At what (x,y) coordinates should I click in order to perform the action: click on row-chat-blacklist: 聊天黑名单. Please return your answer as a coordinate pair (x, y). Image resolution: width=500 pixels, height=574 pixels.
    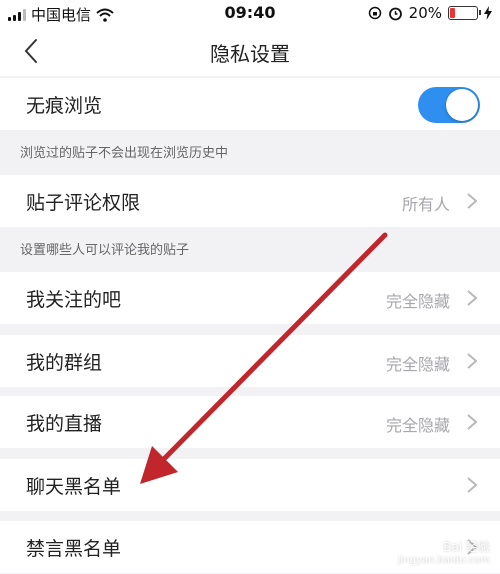
    Looking at the image, I should click on (250, 485).